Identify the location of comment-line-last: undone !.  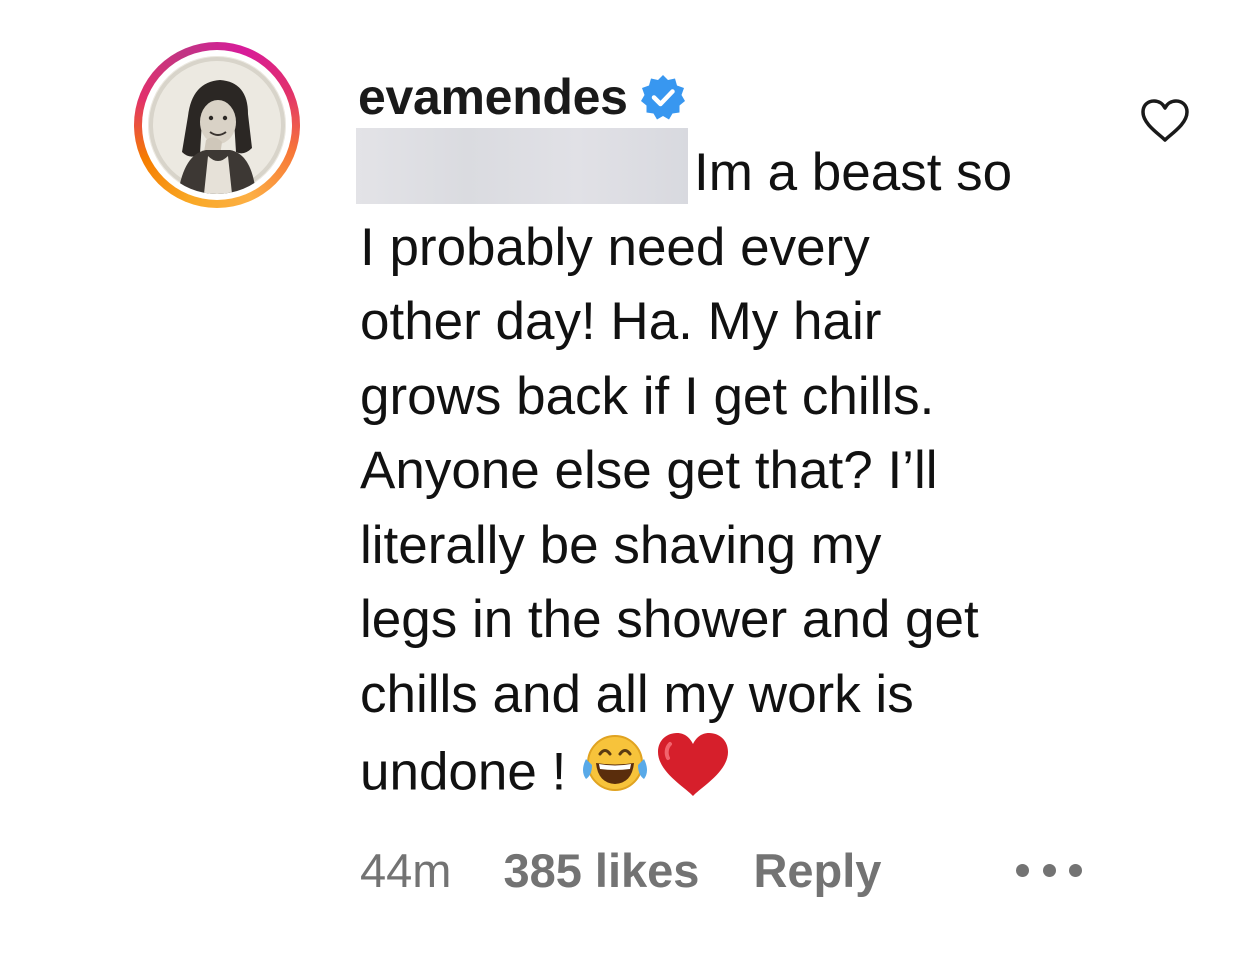
(740, 775).